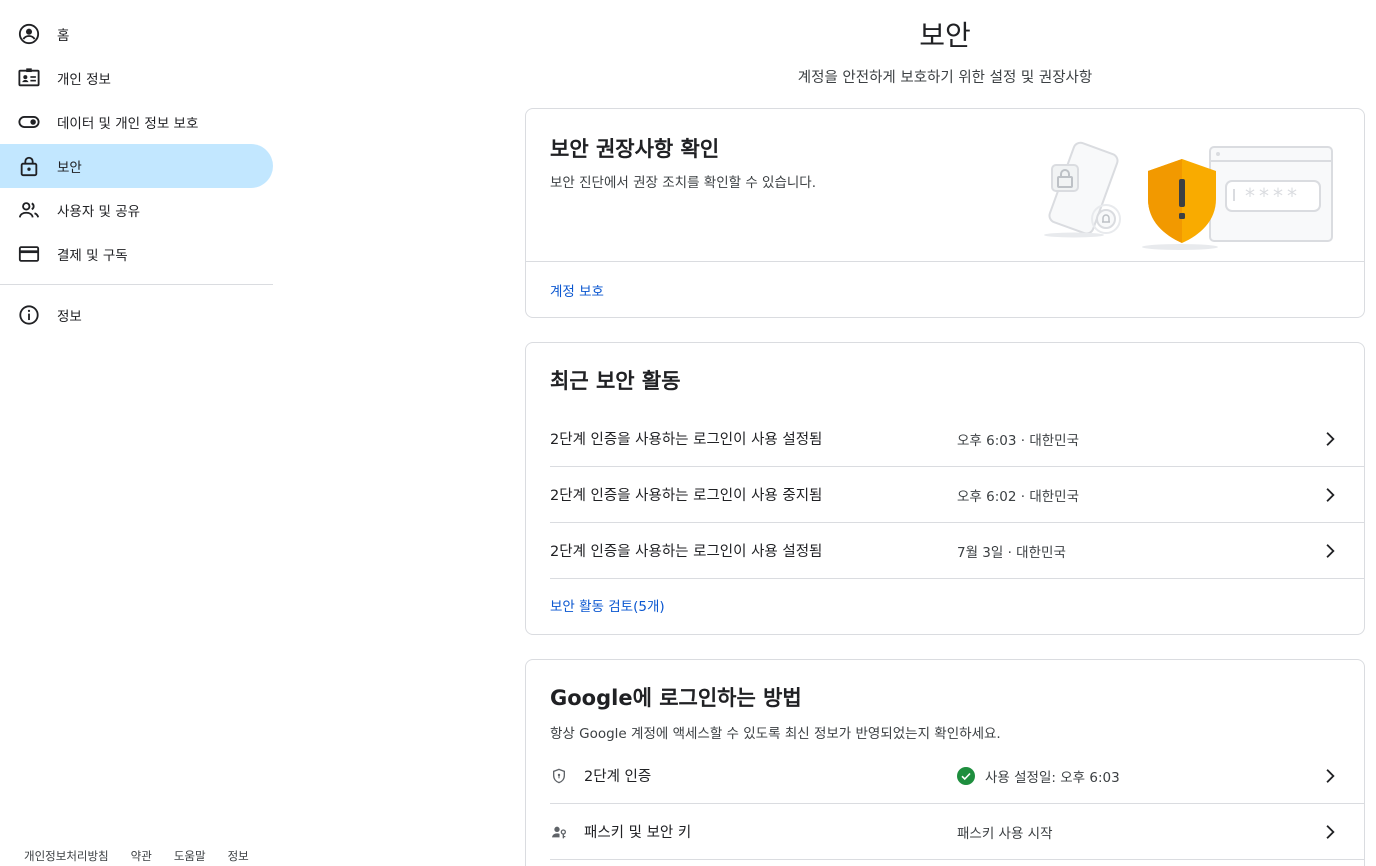 Image resolution: width=1376 pixels, height=866 pixels. I want to click on password-mask-text: ****, so click(1273, 196).